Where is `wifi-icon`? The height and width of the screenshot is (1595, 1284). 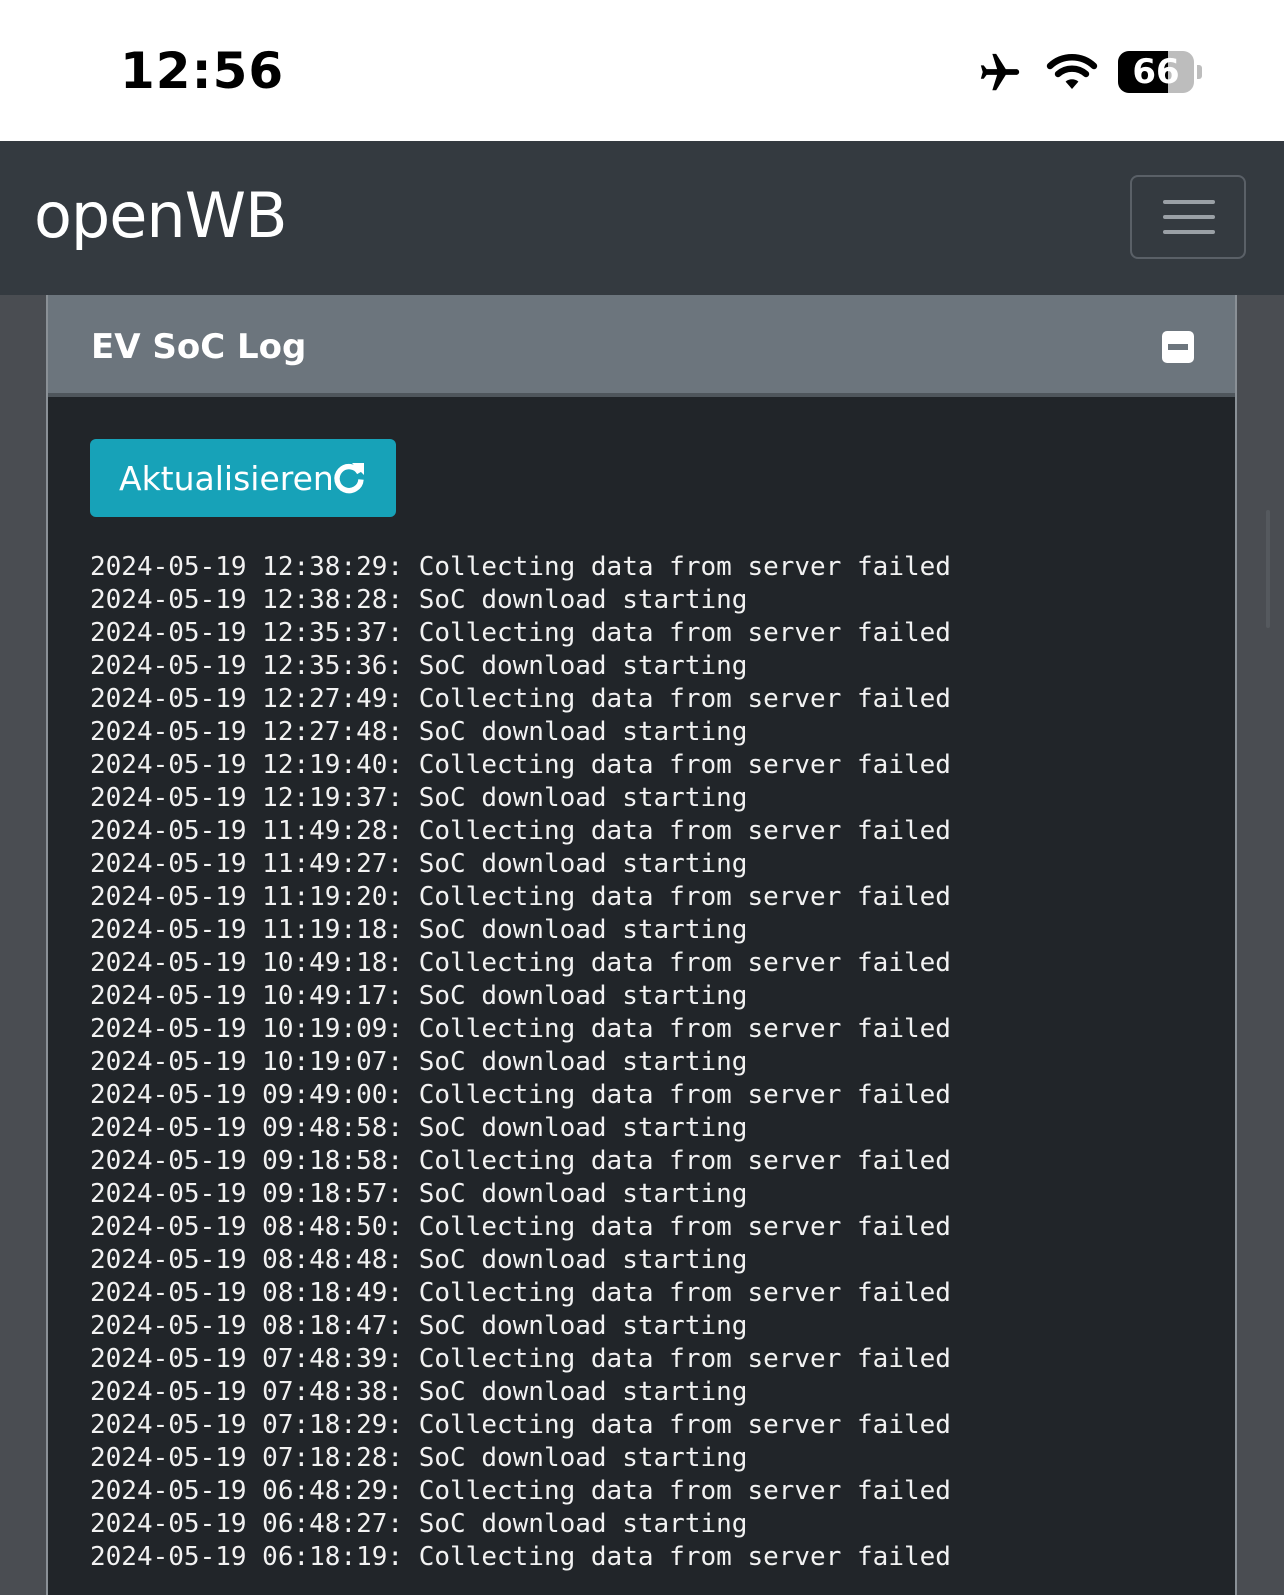
wifi-icon is located at coordinates (1072, 71).